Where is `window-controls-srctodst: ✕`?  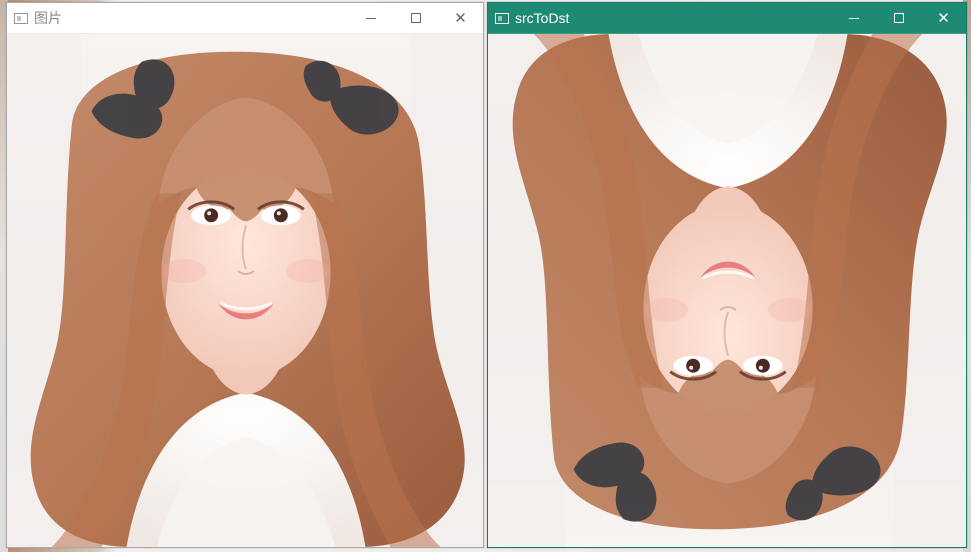
window-controls-srctodst: ✕ is located at coordinates (898, 18).